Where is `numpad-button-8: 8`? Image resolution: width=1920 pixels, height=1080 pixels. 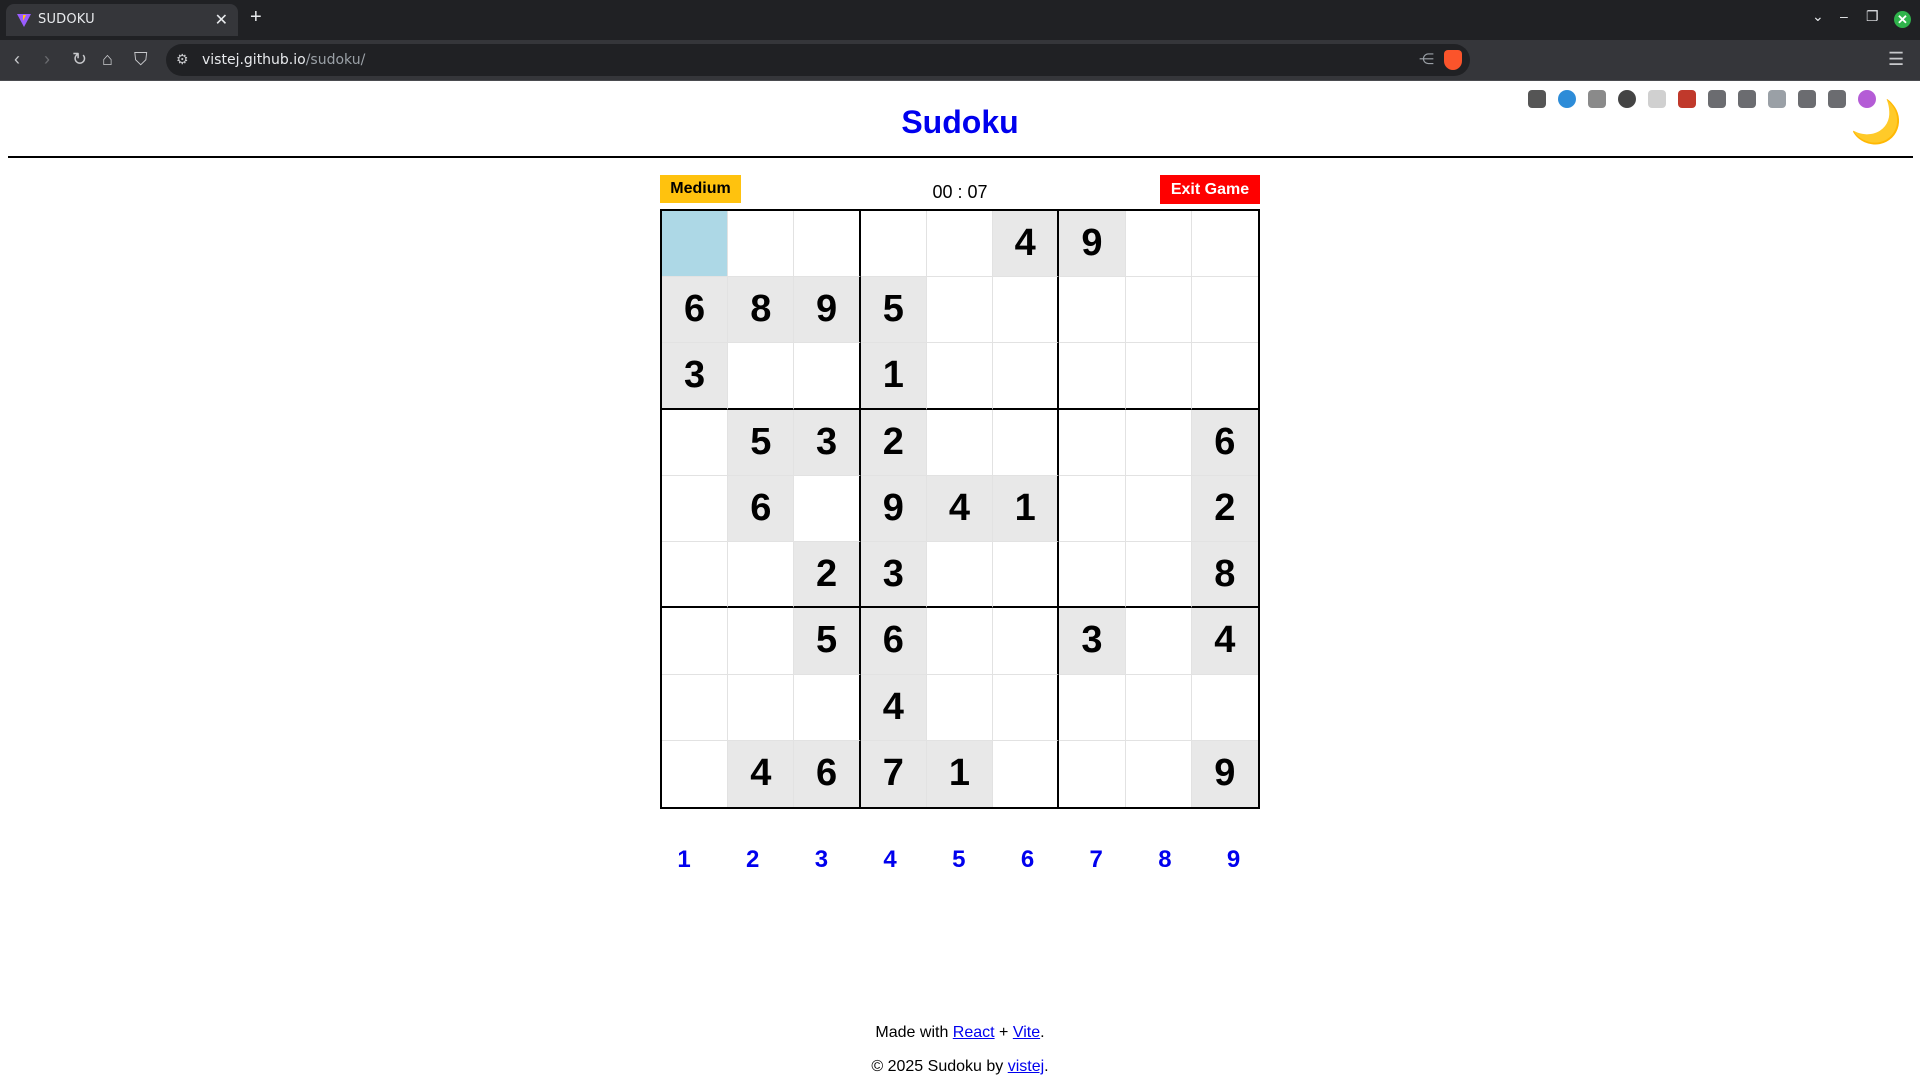 numpad-button-8: 8 is located at coordinates (1165, 860).